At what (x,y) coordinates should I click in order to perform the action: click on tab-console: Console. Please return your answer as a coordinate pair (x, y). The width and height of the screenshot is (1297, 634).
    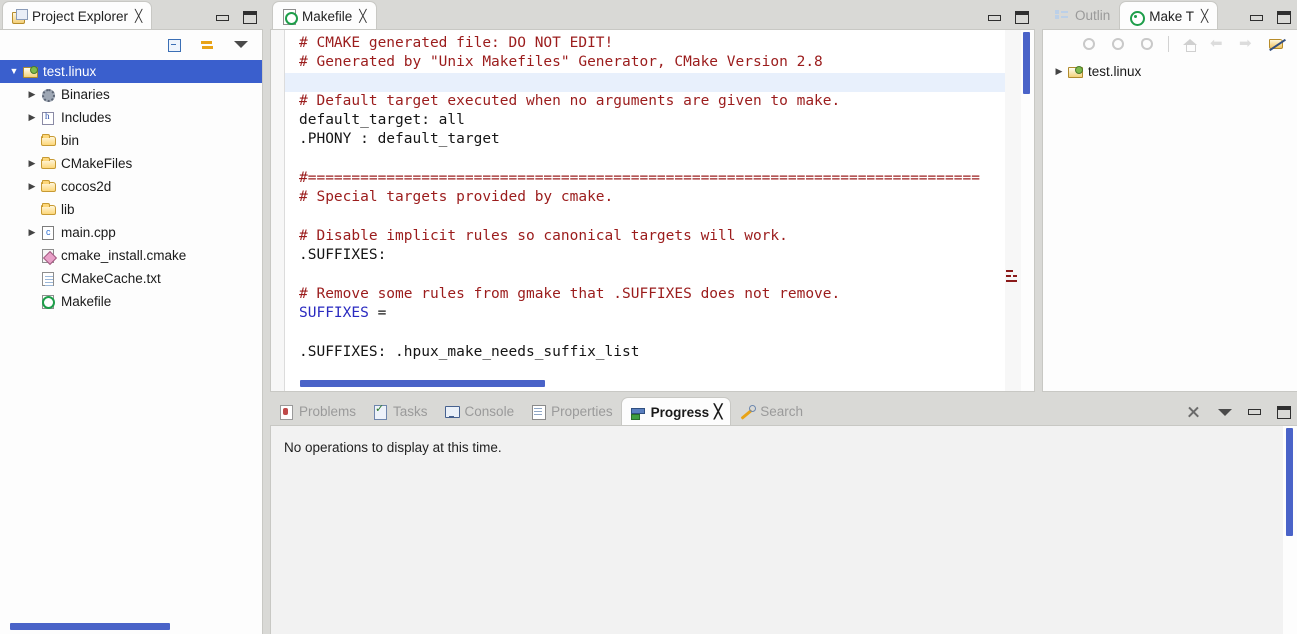
    Looking at the image, I should click on (479, 411).